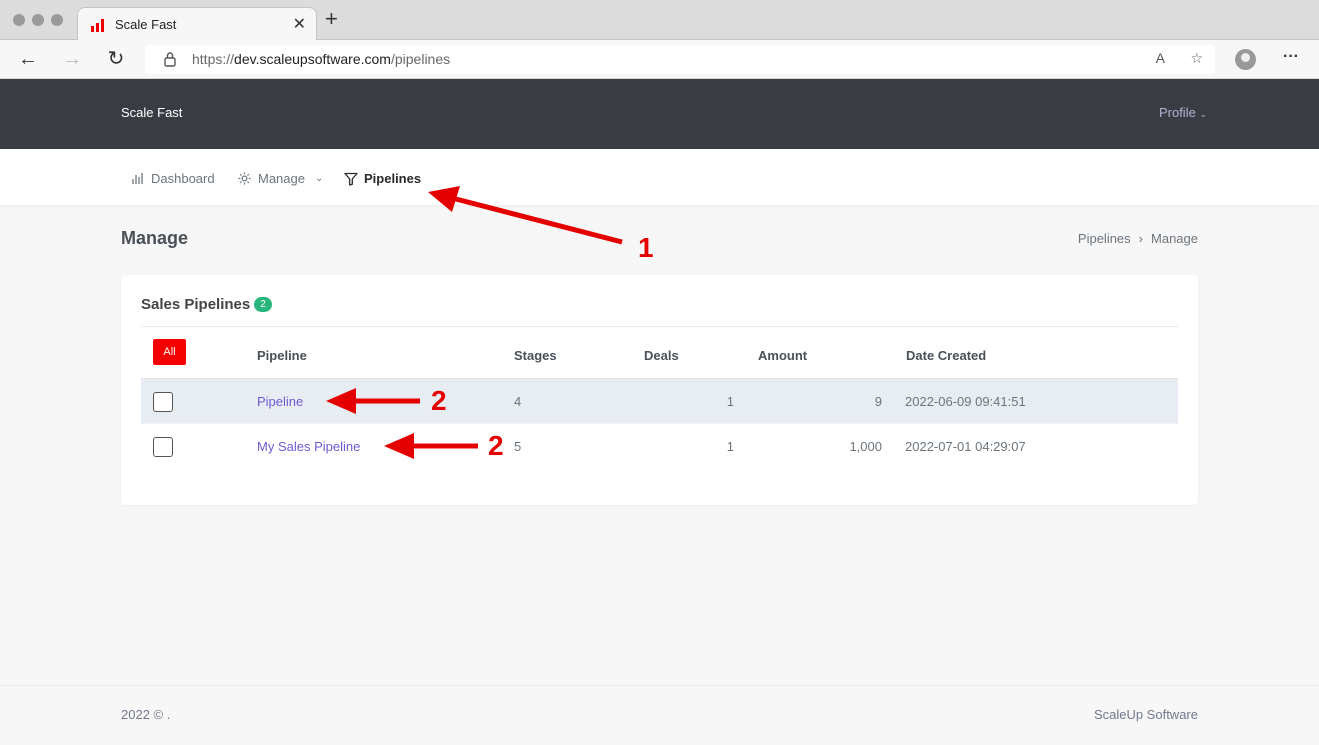  Describe the element at coordinates (782, 355) in the screenshot. I see `column-header-amount: Amount` at that location.